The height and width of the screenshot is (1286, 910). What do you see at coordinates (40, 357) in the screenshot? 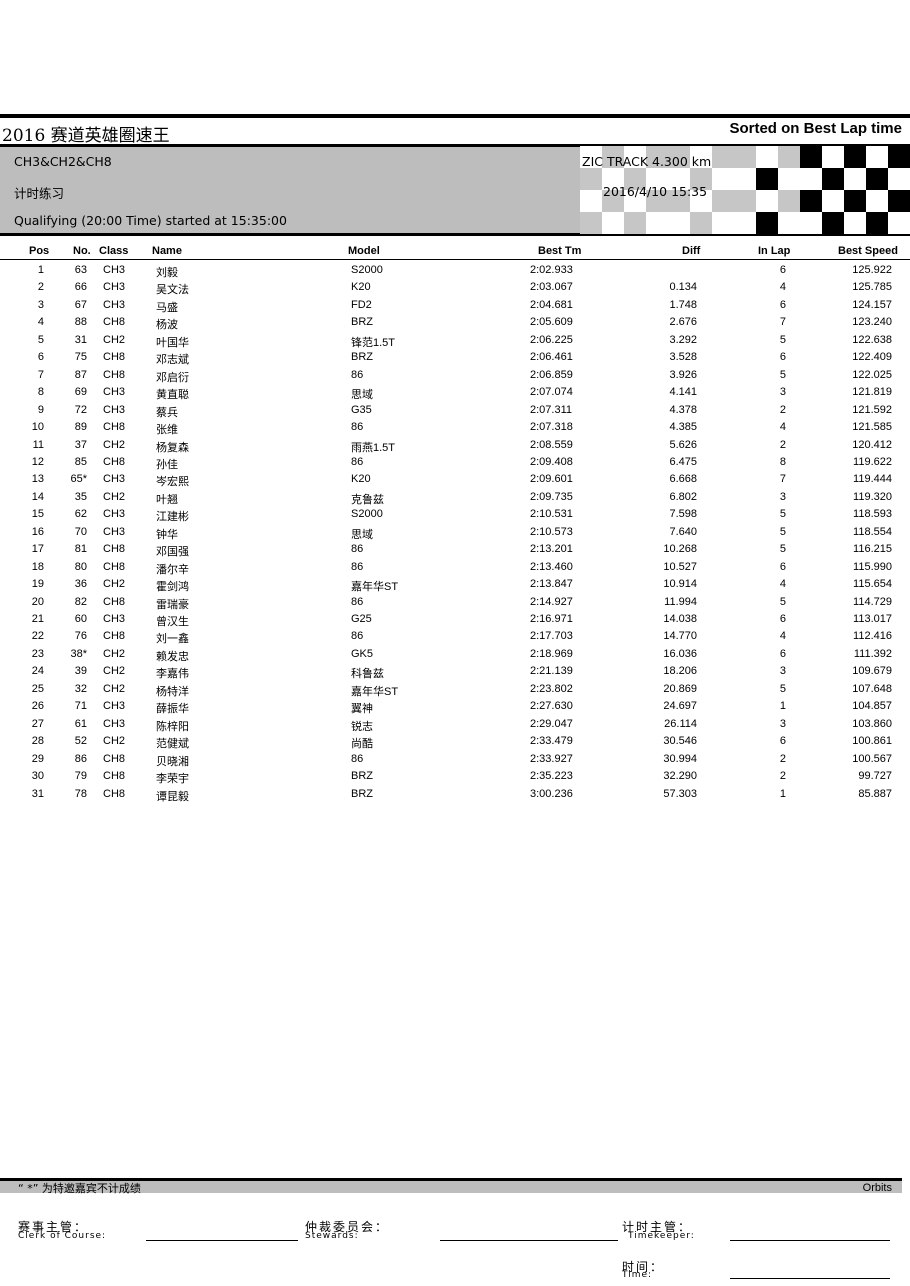
I see `cell-pos: 6` at bounding box center [40, 357].